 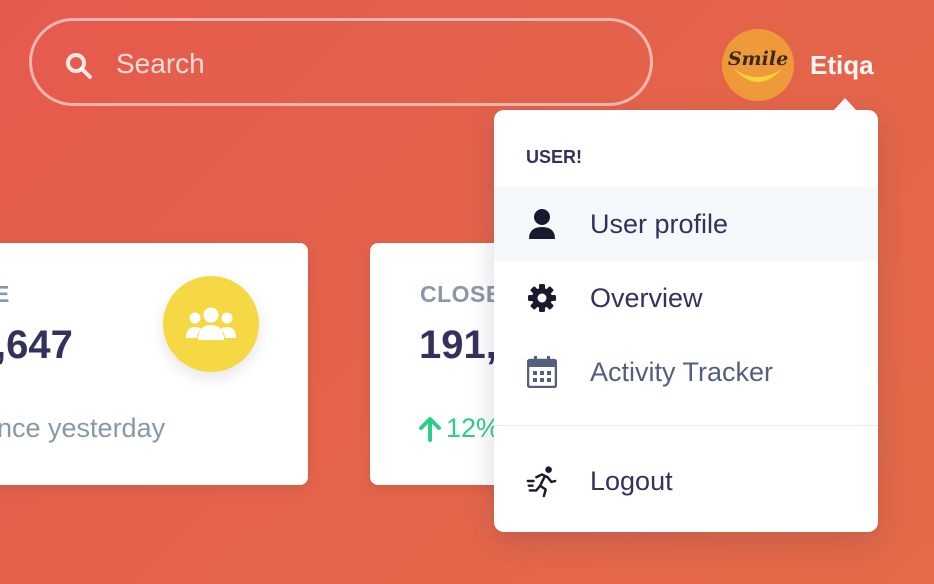 What do you see at coordinates (542, 224) in the screenshot?
I see `user-icon` at bounding box center [542, 224].